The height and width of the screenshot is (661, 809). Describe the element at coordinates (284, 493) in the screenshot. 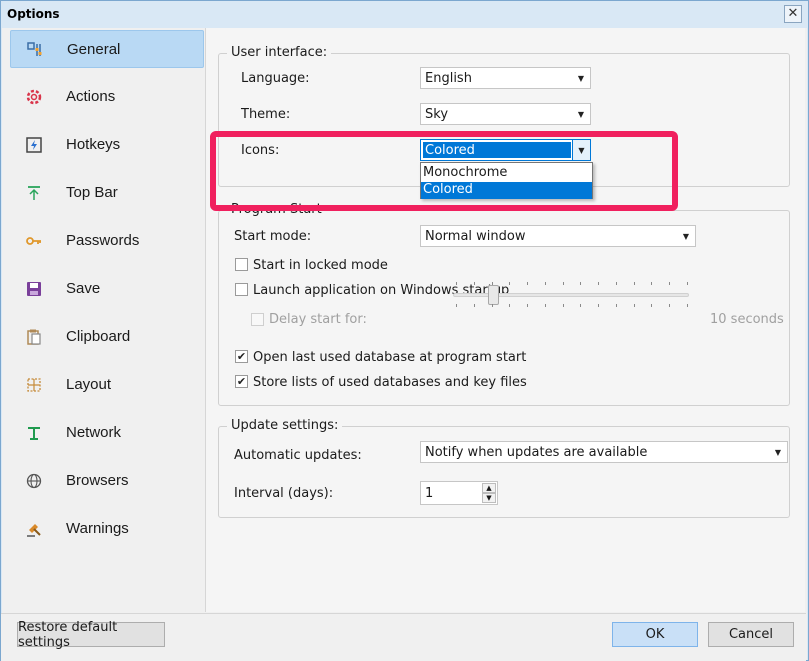

I see `interval-label: Interval (days):` at that location.